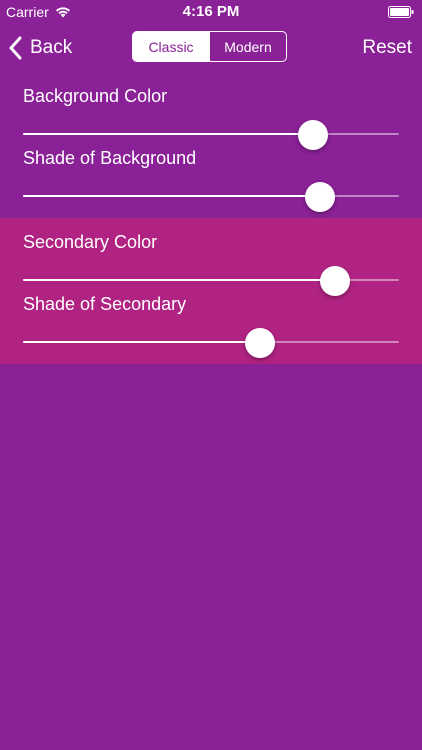 Image resolution: width=422 pixels, height=750 pixels. Describe the element at coordinates (211, 326) in the screenshot. I see `shade-of-secondary-row: Shade of Secondary` at that location.